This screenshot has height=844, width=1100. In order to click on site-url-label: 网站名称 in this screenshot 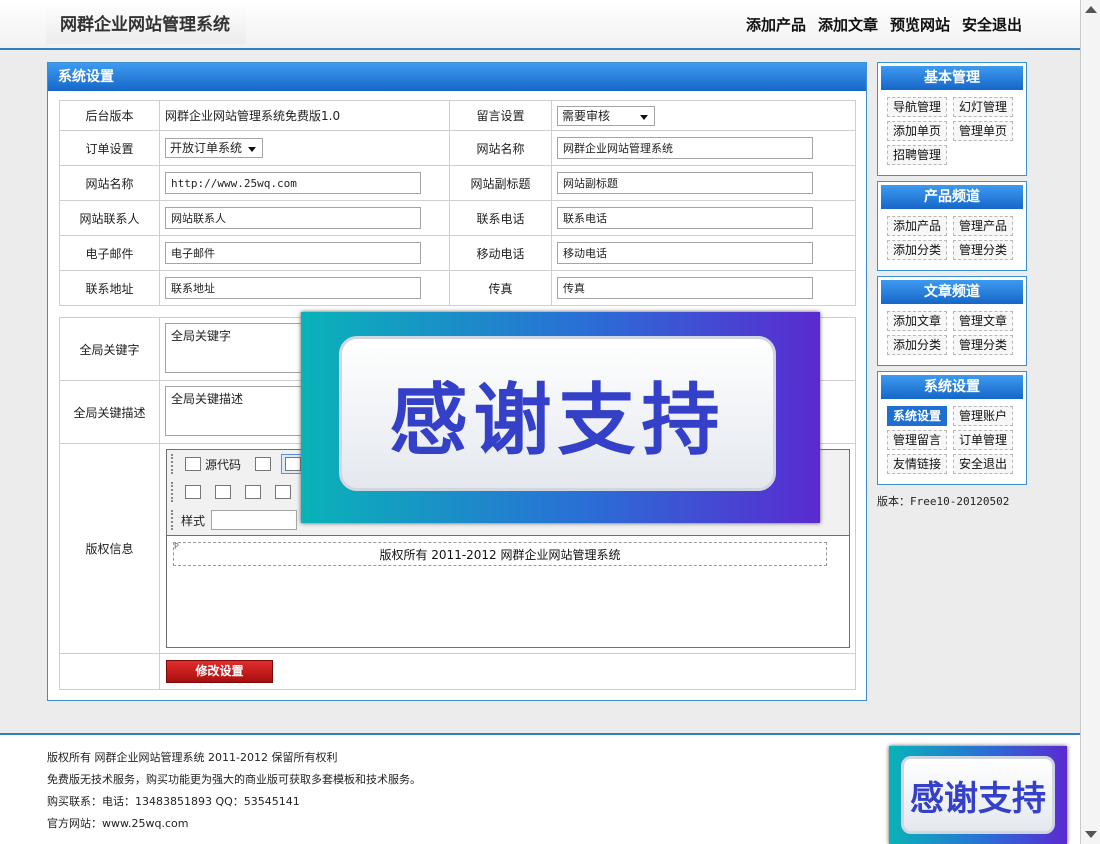, I will do `click(109, 183)`.